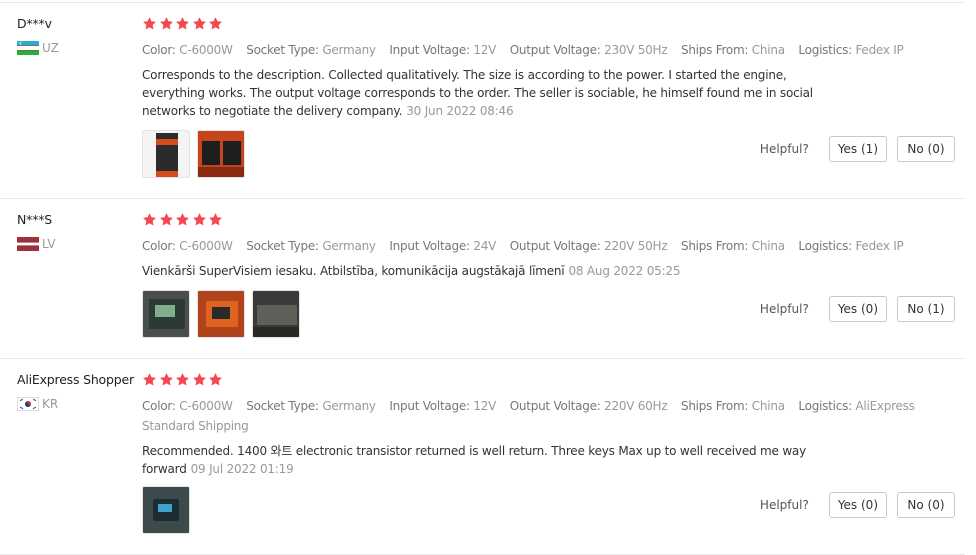 Image resolution: width=976 pixels, height=555 pixels. I want to click on reviewer-info: D***v UZ, so click(79, 35).